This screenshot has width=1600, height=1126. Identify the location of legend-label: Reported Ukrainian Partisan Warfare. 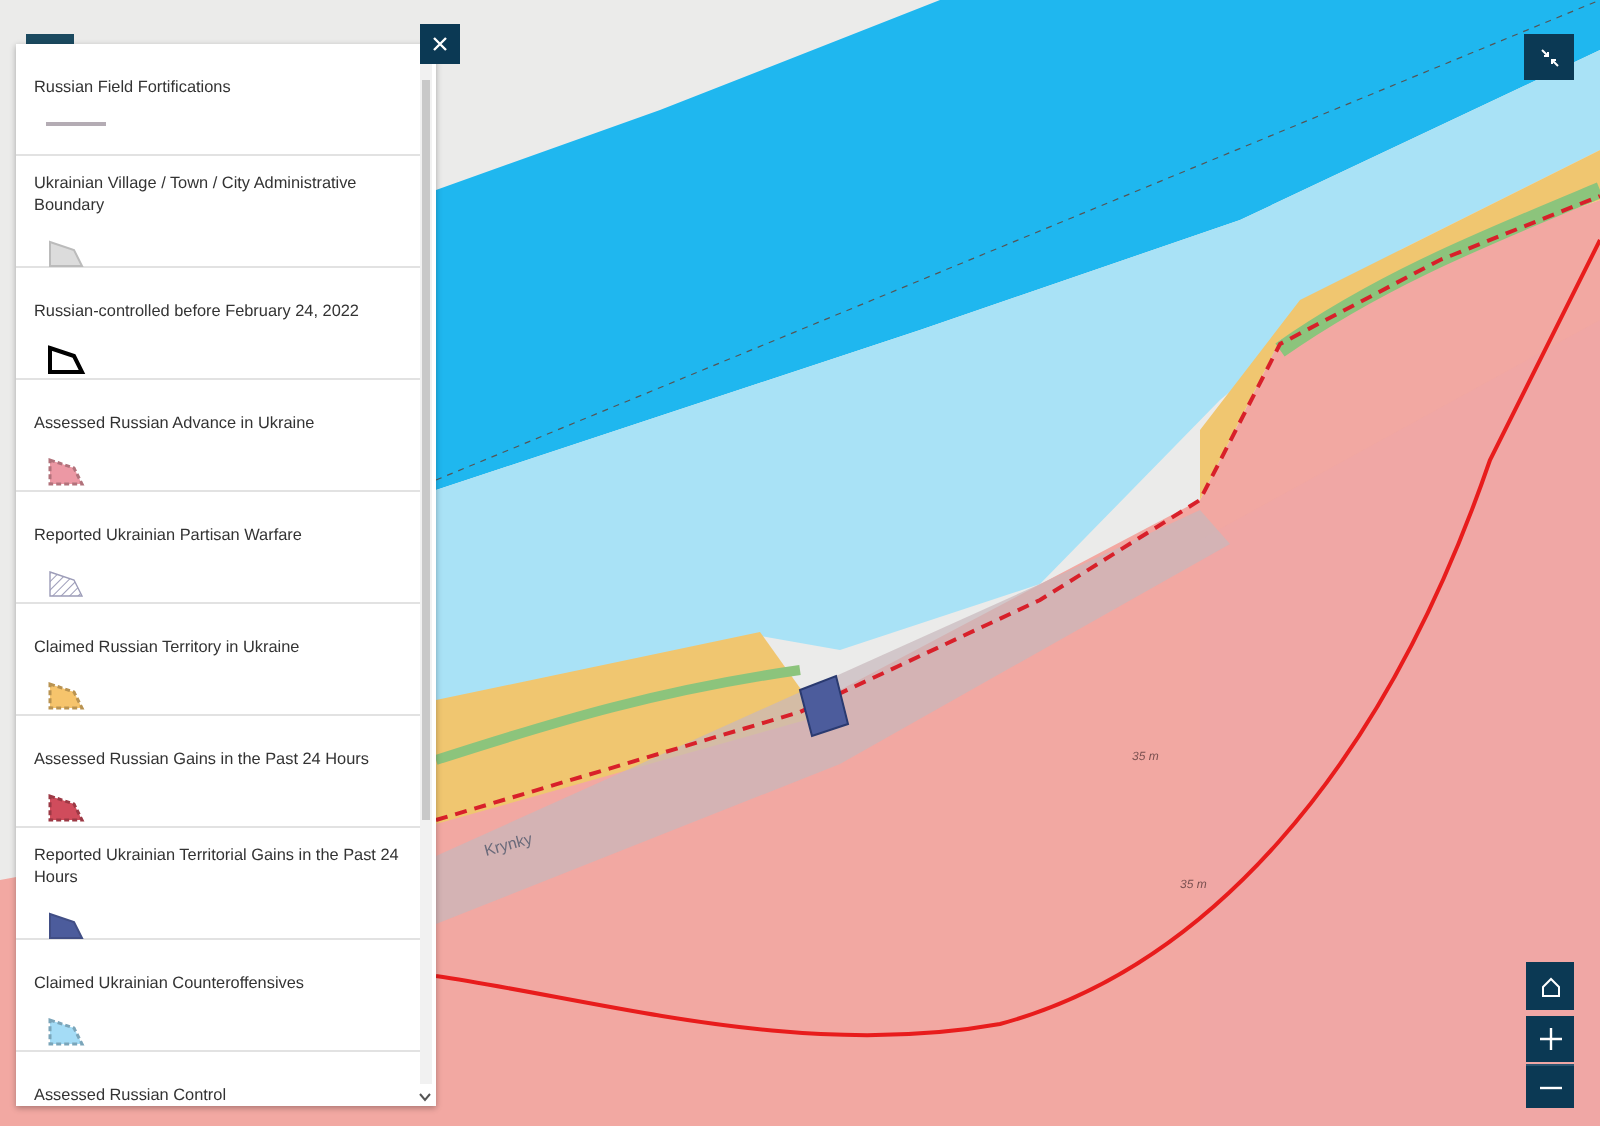
(168, 535).